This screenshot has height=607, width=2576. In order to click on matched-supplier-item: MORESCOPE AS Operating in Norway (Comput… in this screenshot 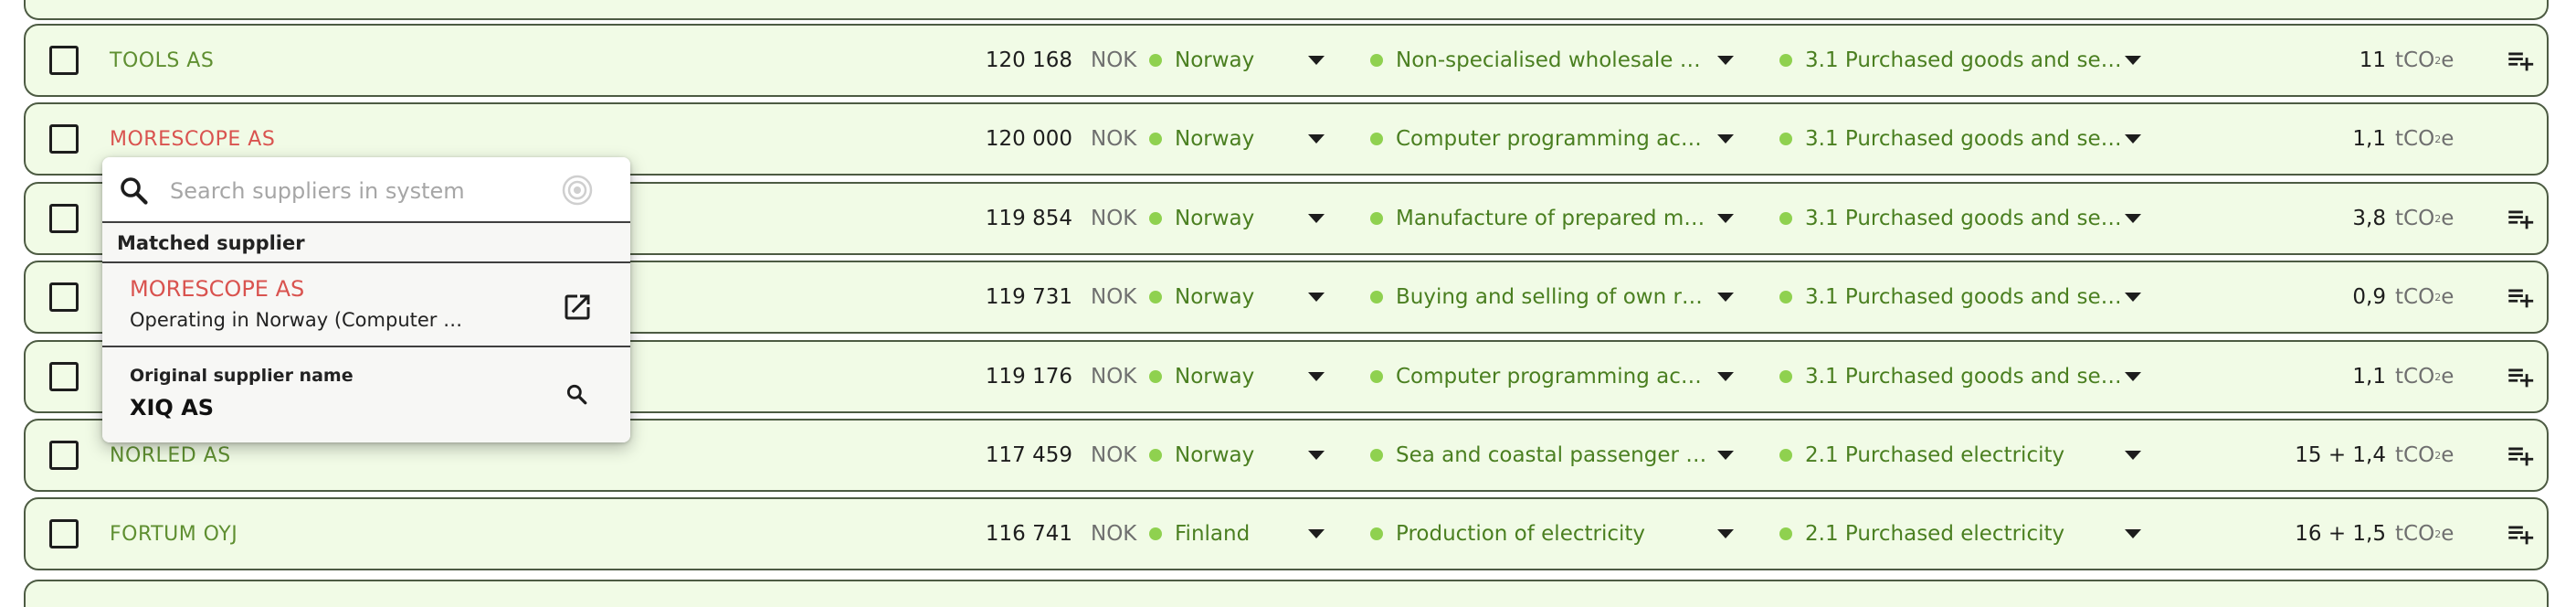, I will do `click(366, 304)`.